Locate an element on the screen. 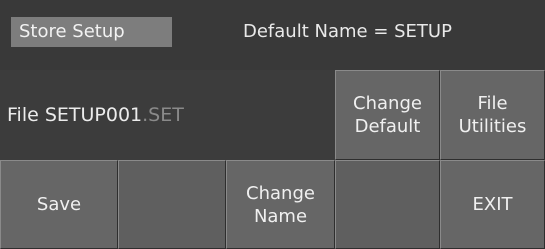 The height and width of the screenshot is (249, 545). file-extension: .SET is located at coordinates (163, 115).